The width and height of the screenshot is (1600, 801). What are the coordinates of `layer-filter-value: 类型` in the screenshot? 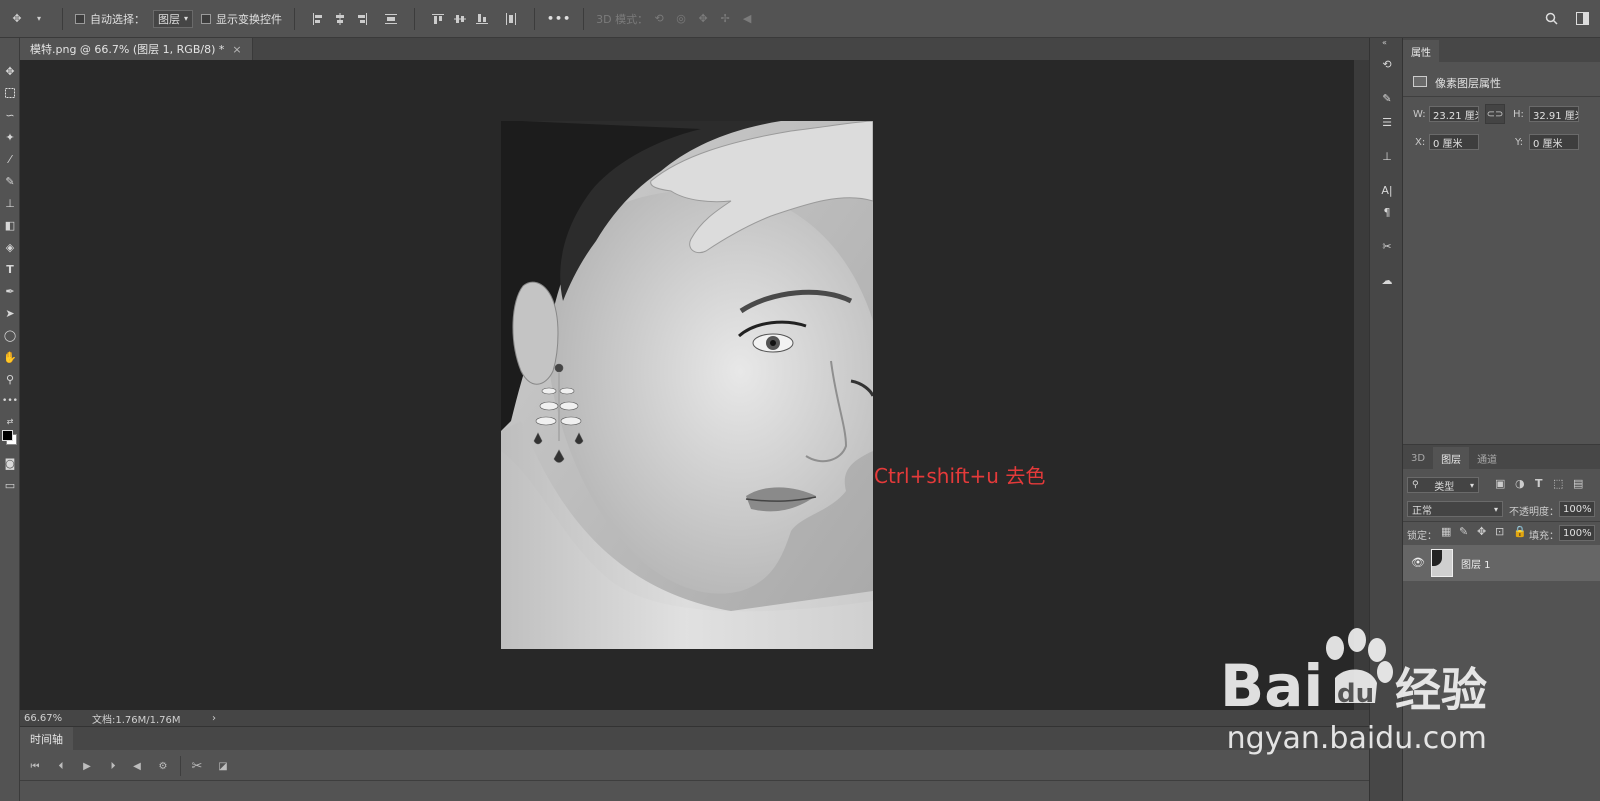 It's located at (1444, 487).